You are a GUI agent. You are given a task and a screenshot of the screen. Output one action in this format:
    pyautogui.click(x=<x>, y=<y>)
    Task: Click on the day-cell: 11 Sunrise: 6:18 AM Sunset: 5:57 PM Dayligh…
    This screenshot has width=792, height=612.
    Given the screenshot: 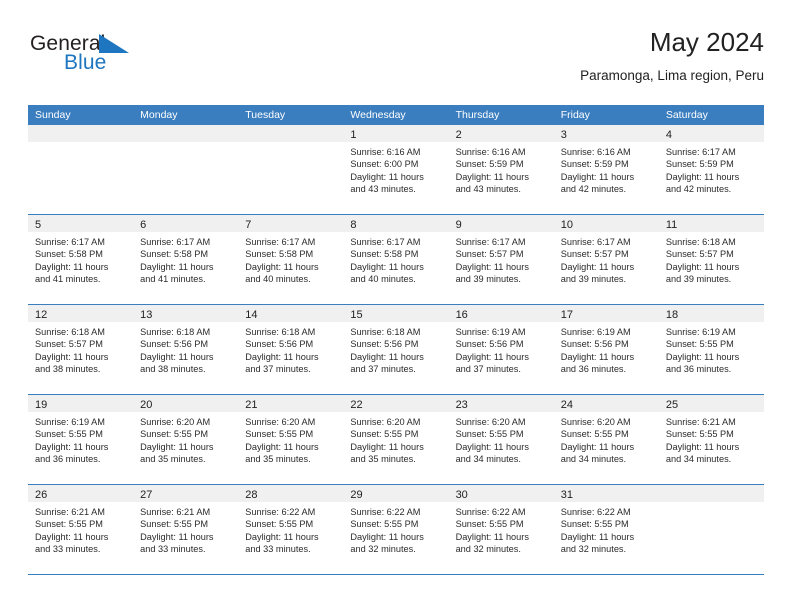 What is the action you would take?
    pyautogui.click(x=711, y=259)
    